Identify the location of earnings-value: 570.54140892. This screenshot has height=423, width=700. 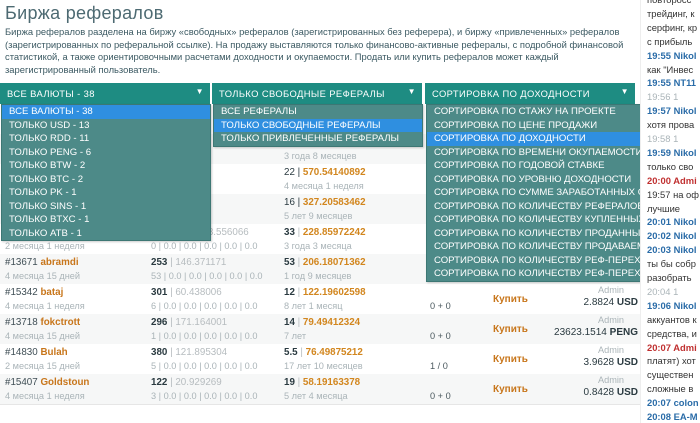
(334, 172).